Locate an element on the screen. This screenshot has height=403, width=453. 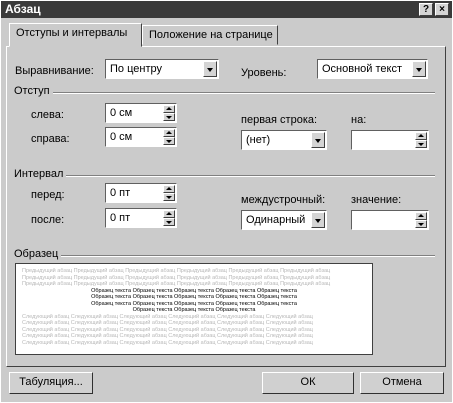
spacing-value-label: значение: is located at coordinates (376, 200).